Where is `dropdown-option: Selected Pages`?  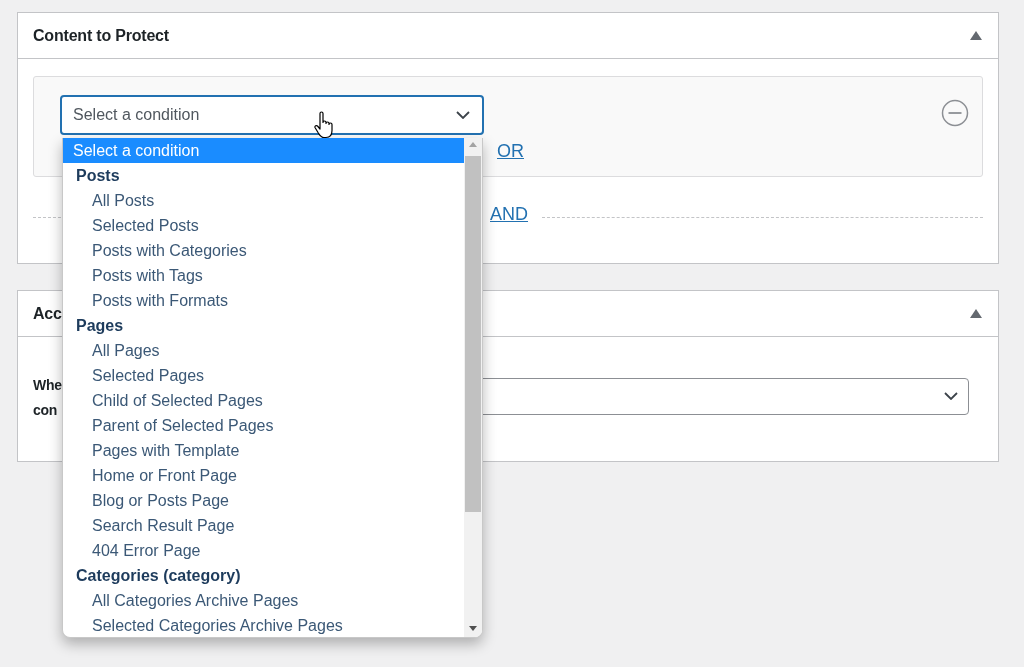 dropdown-option: Selected Pages is located at coordinates (263, 375).